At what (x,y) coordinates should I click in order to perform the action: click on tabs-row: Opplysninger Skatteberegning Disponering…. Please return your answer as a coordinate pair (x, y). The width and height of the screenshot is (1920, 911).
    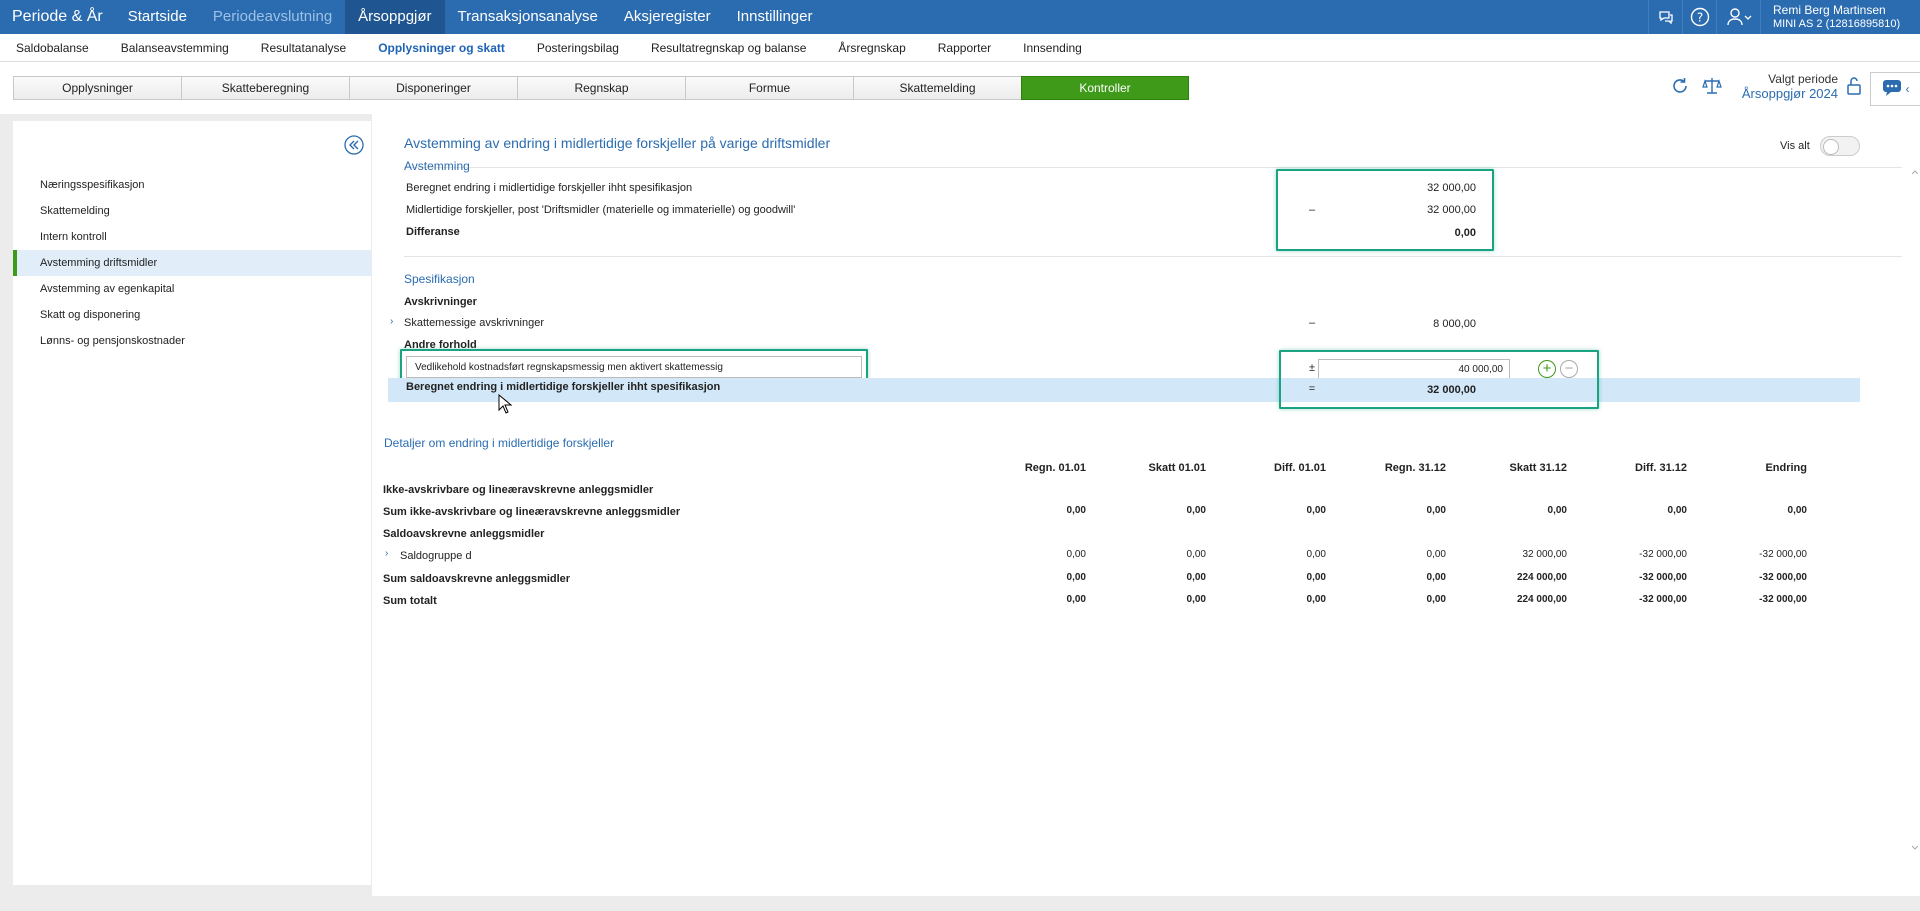
    Looking at the image, I should click on (960, 88).